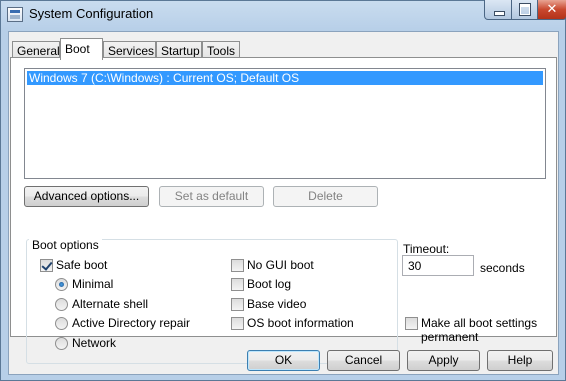  I want to click on radio-alternate-shell: Alternate shell, so click(101, 304).